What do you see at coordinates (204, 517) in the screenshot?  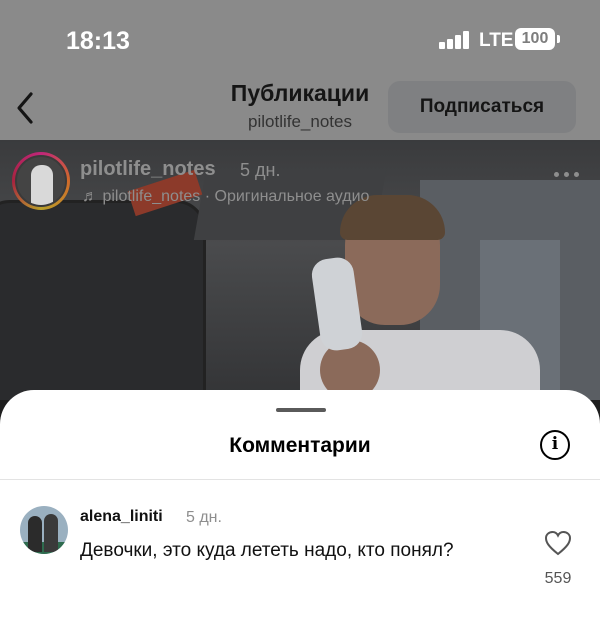 I see `comment-time: 5 дн.` at bounding box center [204, 517].